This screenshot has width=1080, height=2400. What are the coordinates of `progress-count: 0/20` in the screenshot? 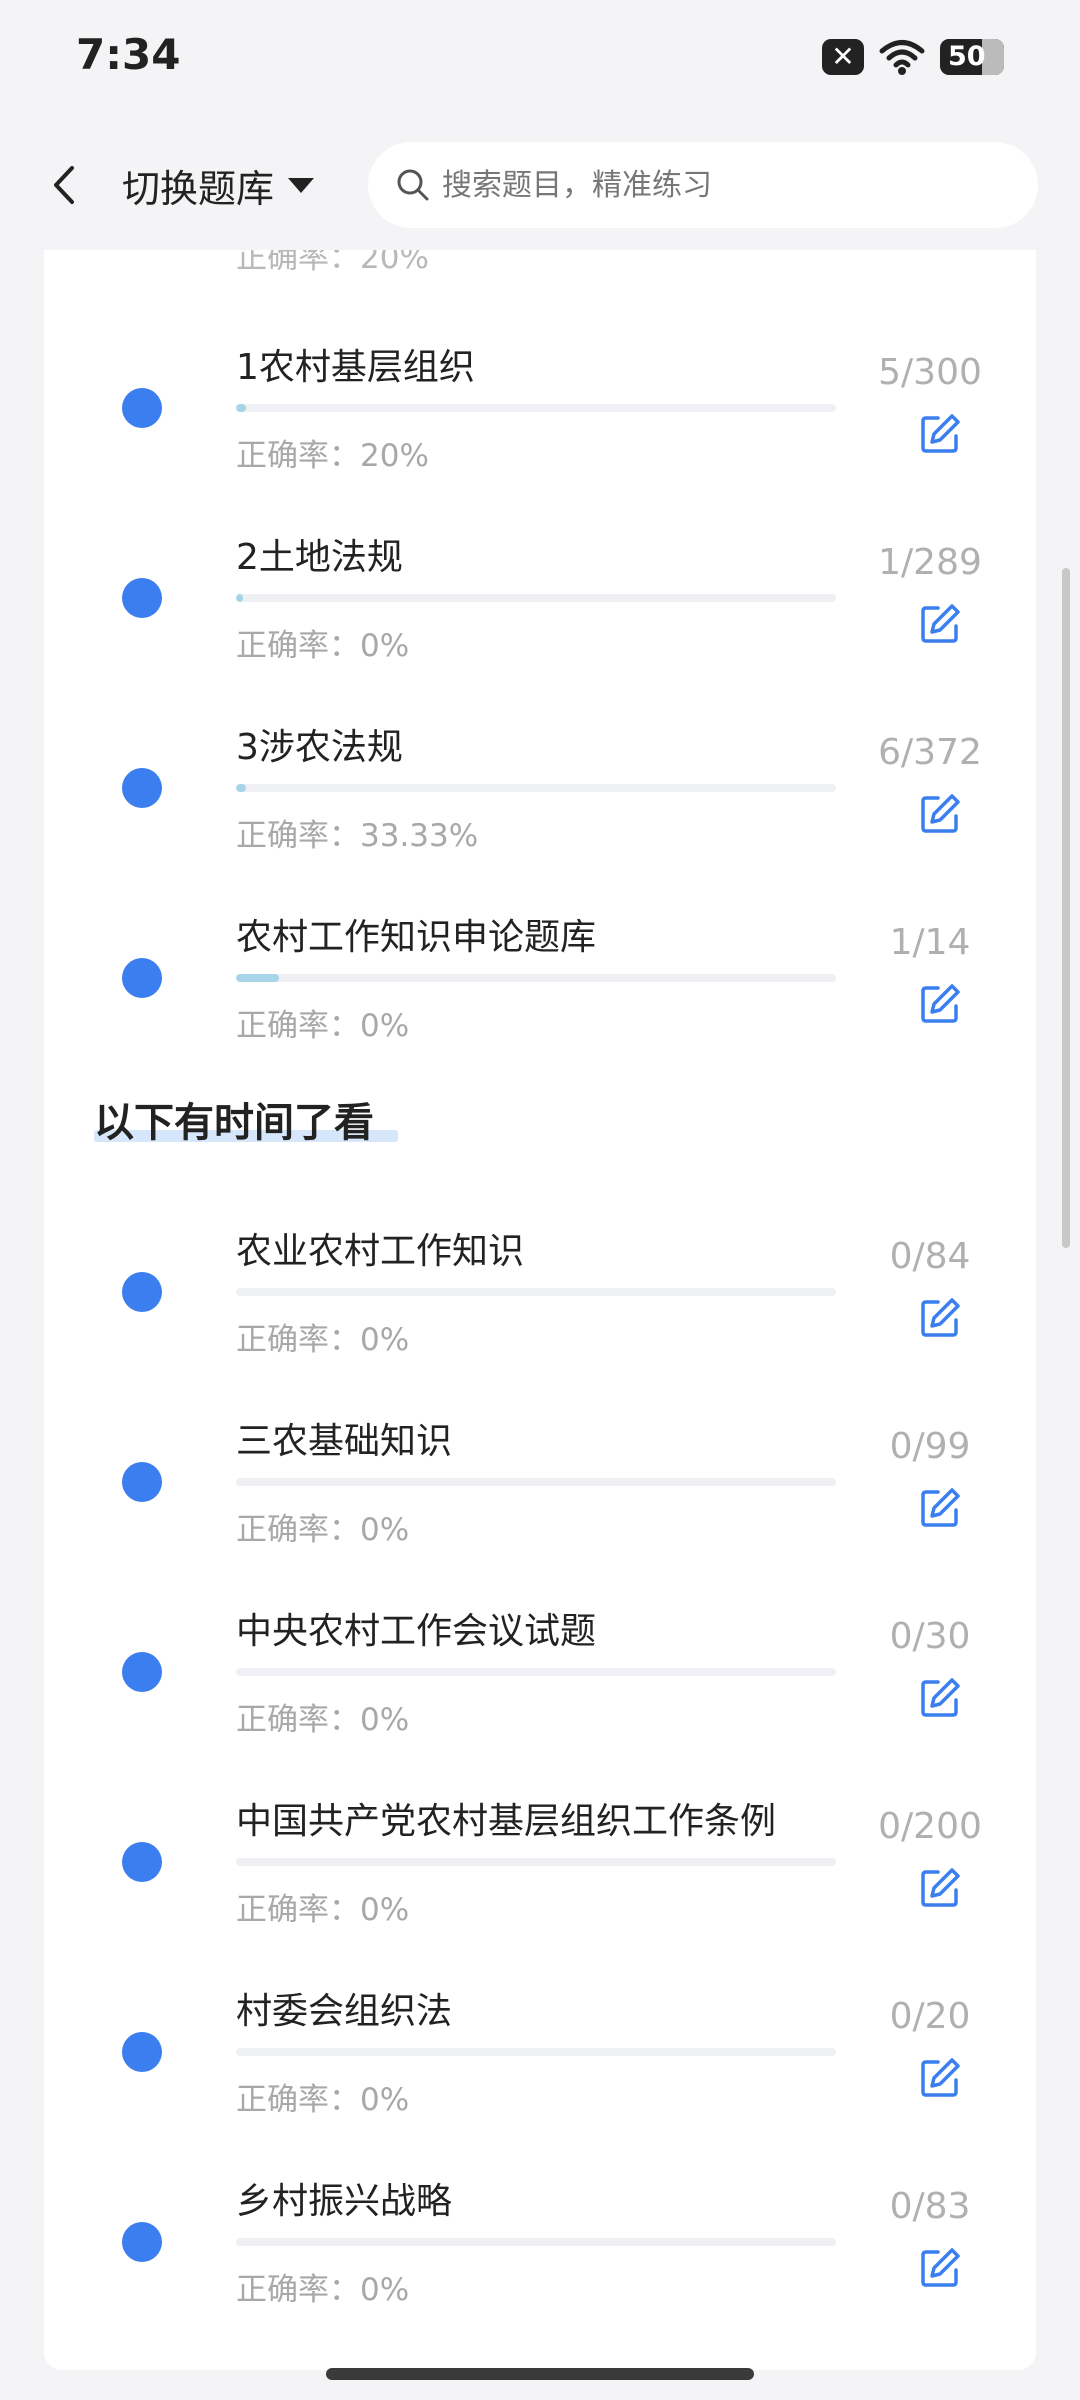 It's located at (930, 2016).